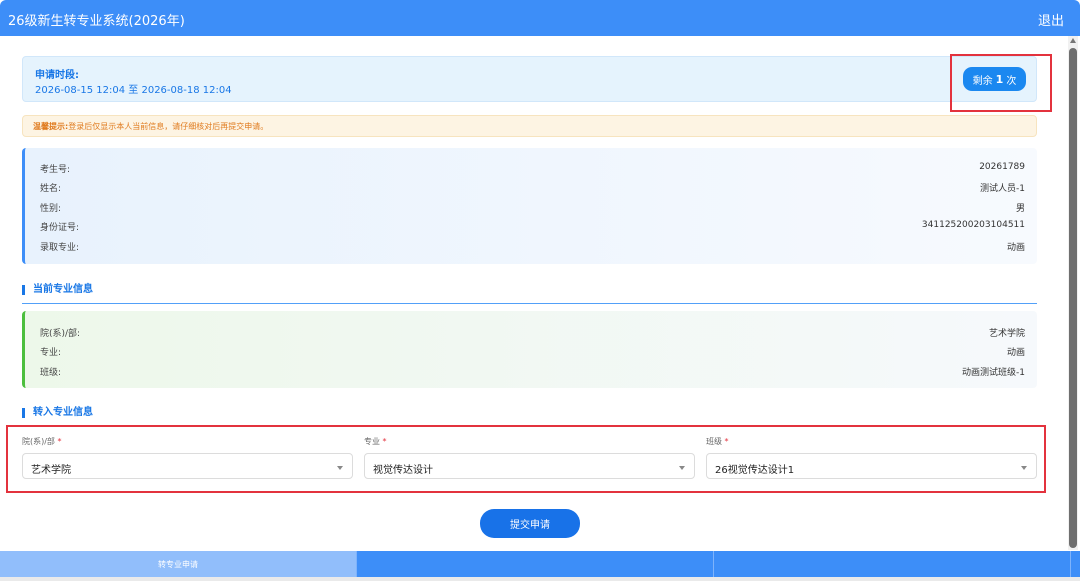 The width and height of the screenshot is (1080, 581). Describe the element at coordinates (973, 225) in the screenshot. I see `info-value: 341125200203104511` at that location.